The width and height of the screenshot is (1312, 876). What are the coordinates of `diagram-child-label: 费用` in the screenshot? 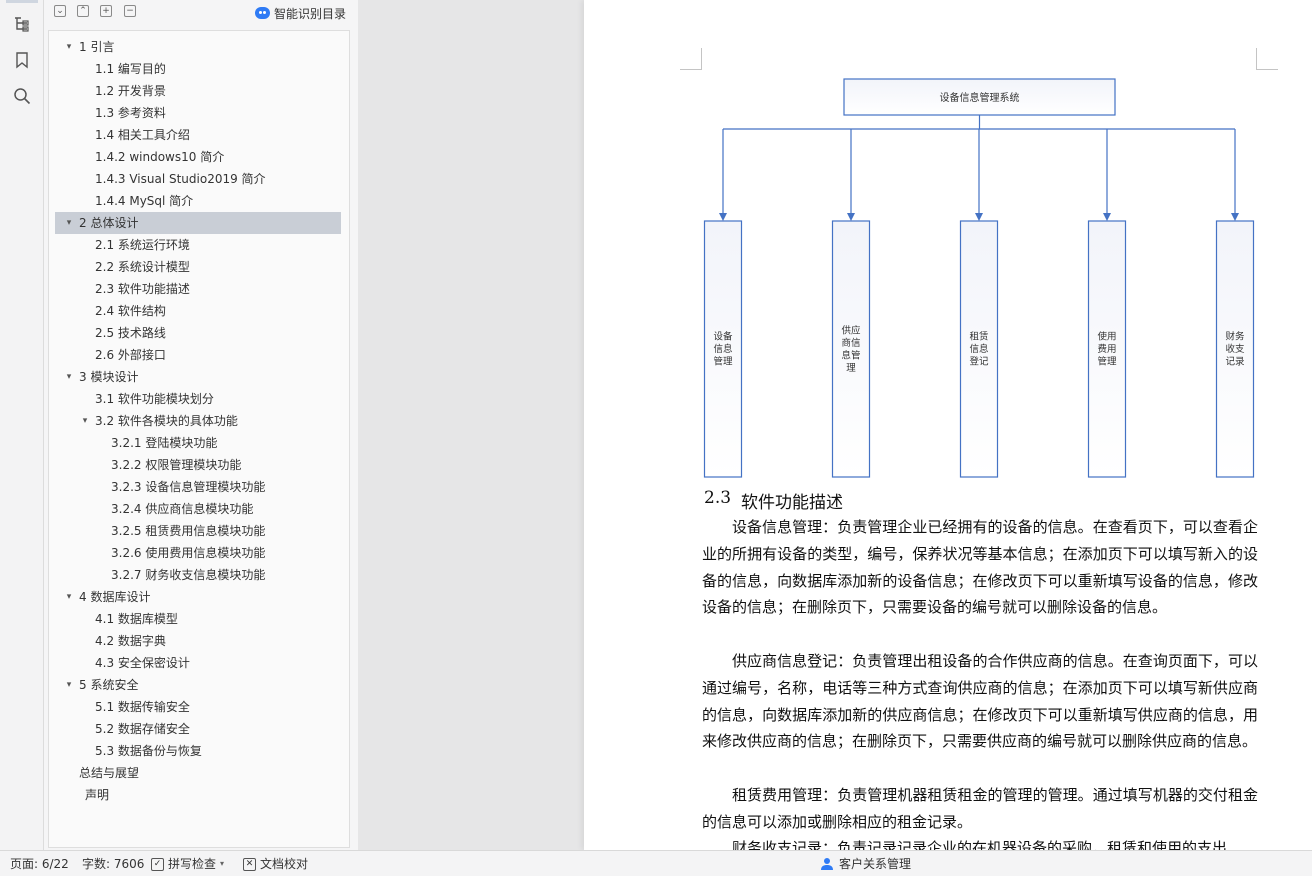 It's located at (1106, 349).